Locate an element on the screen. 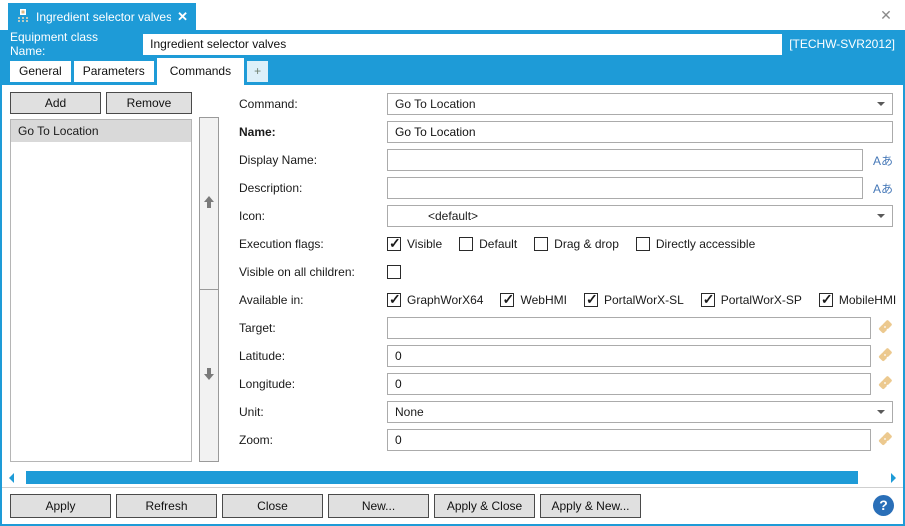 This screenshot has width=905, height=526. latitude-input is located at coordinates (629, 356).